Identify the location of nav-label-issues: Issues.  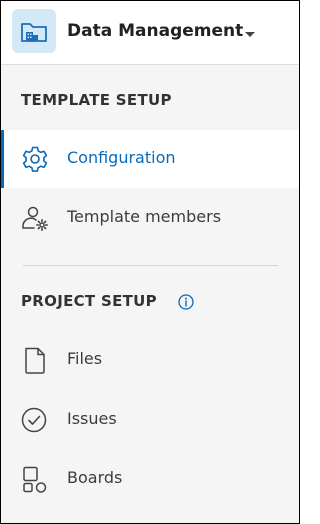
(92, 418).